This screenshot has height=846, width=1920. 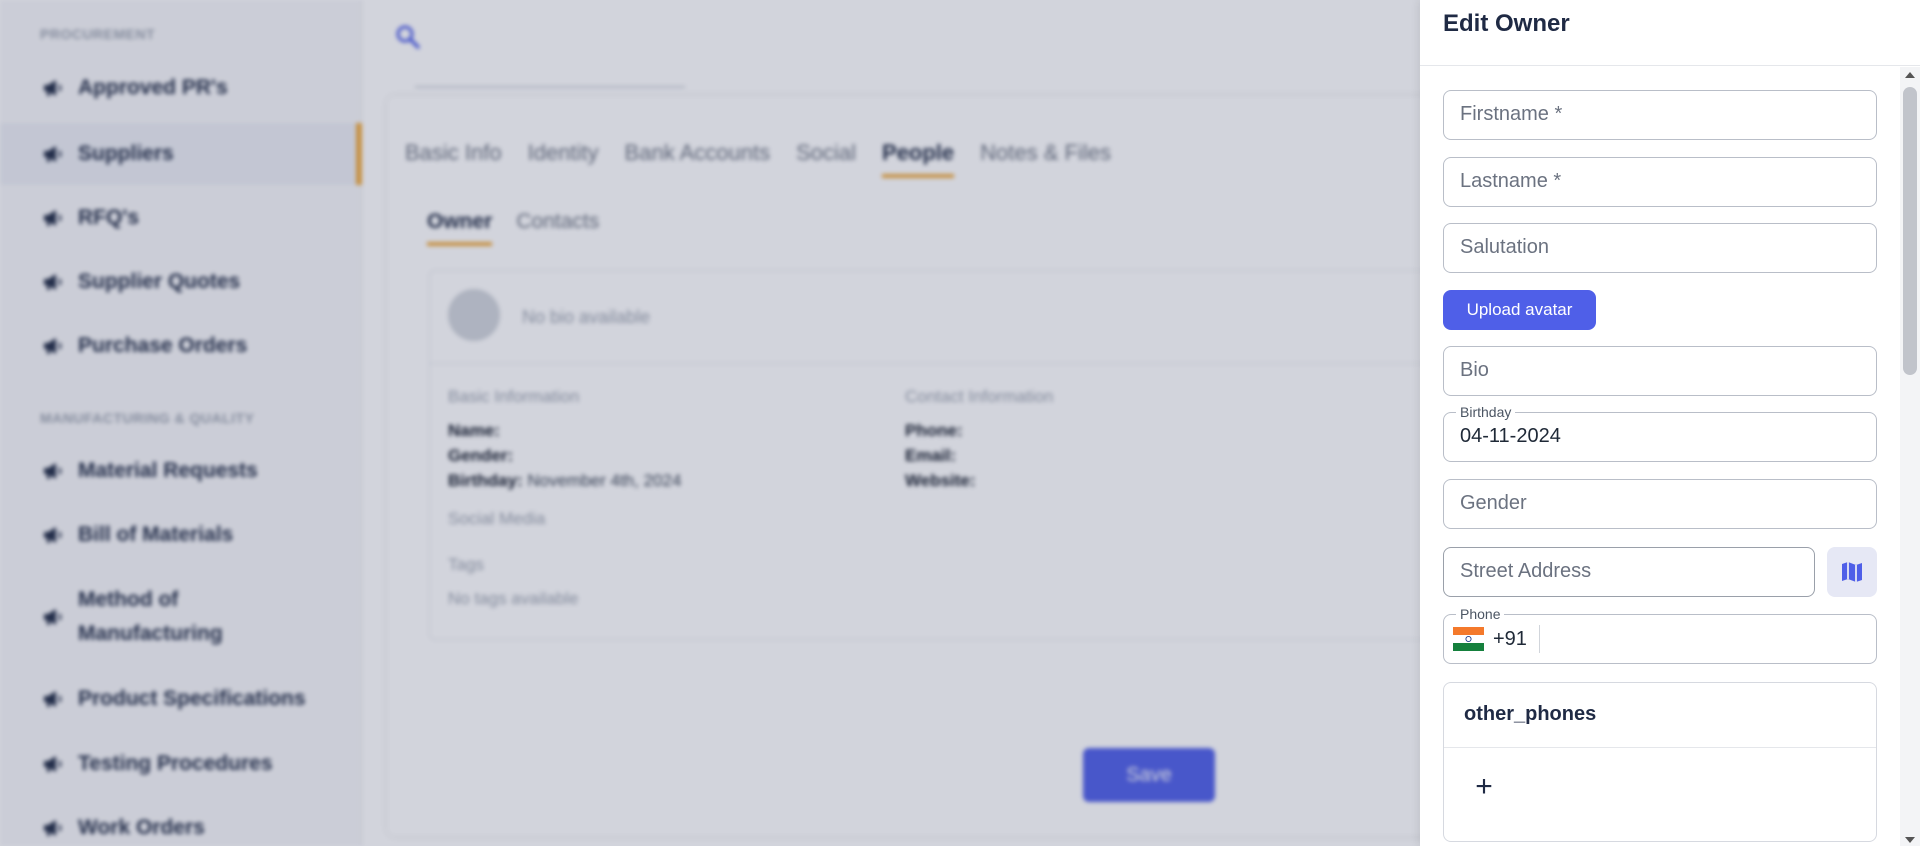 What do you see at coordinates (1660, 504) in the screenshot?
I see `gender-field: Gender` at bounding box center [1660, 504].